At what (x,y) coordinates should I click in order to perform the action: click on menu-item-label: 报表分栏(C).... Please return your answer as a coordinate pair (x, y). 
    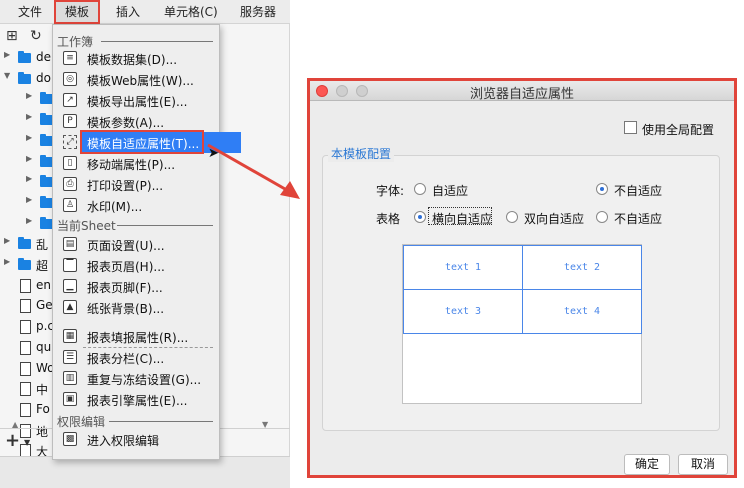
    Looking at the image, I should click on (126, 359).